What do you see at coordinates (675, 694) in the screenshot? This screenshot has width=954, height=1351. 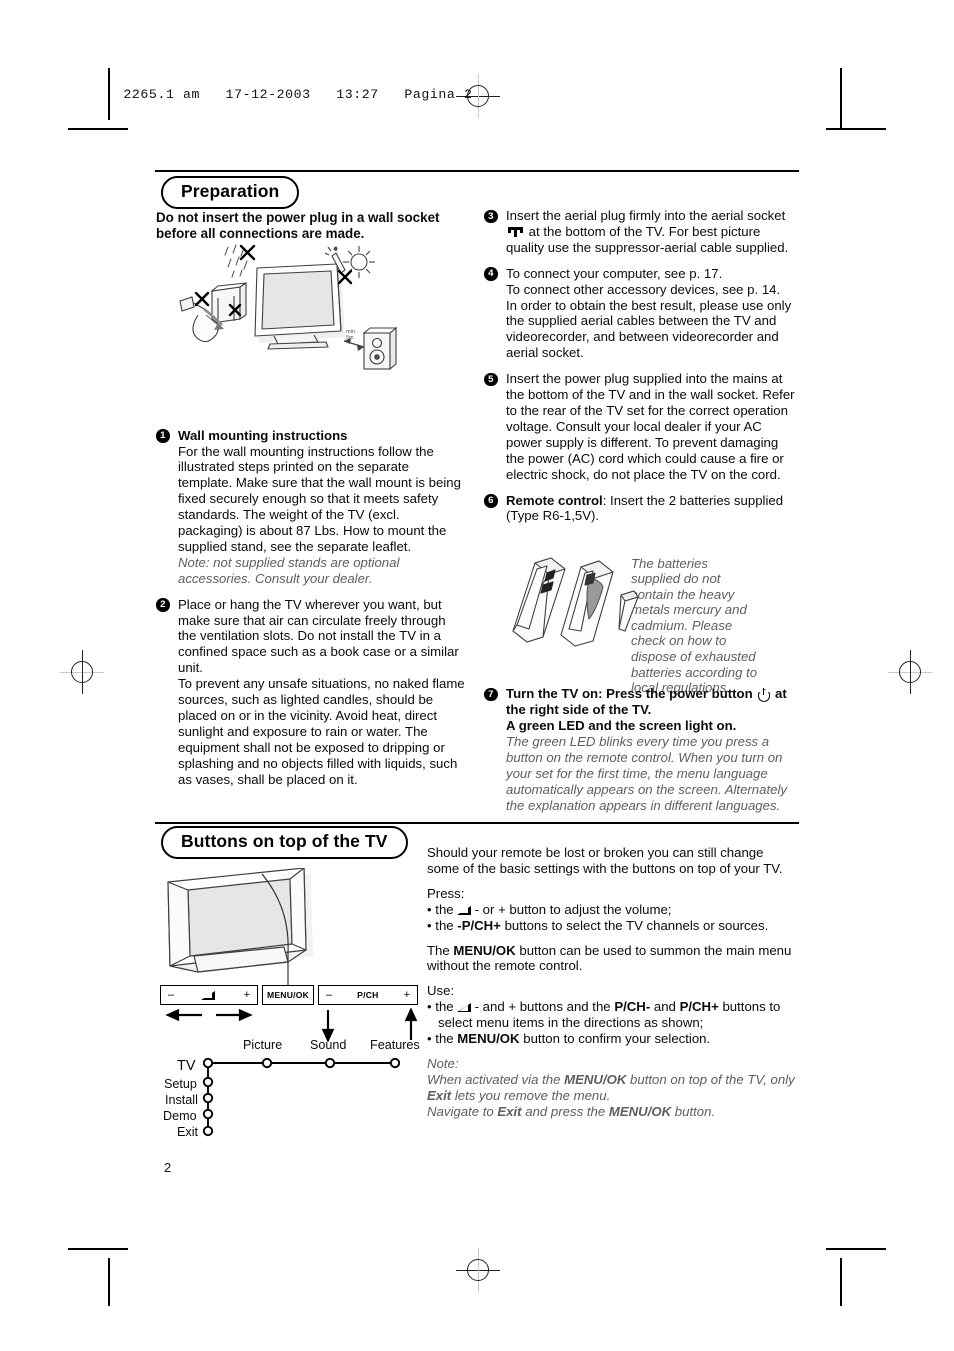 I see `instruction-7-body-a: : Press the power button` at bounding box center [675, 694].